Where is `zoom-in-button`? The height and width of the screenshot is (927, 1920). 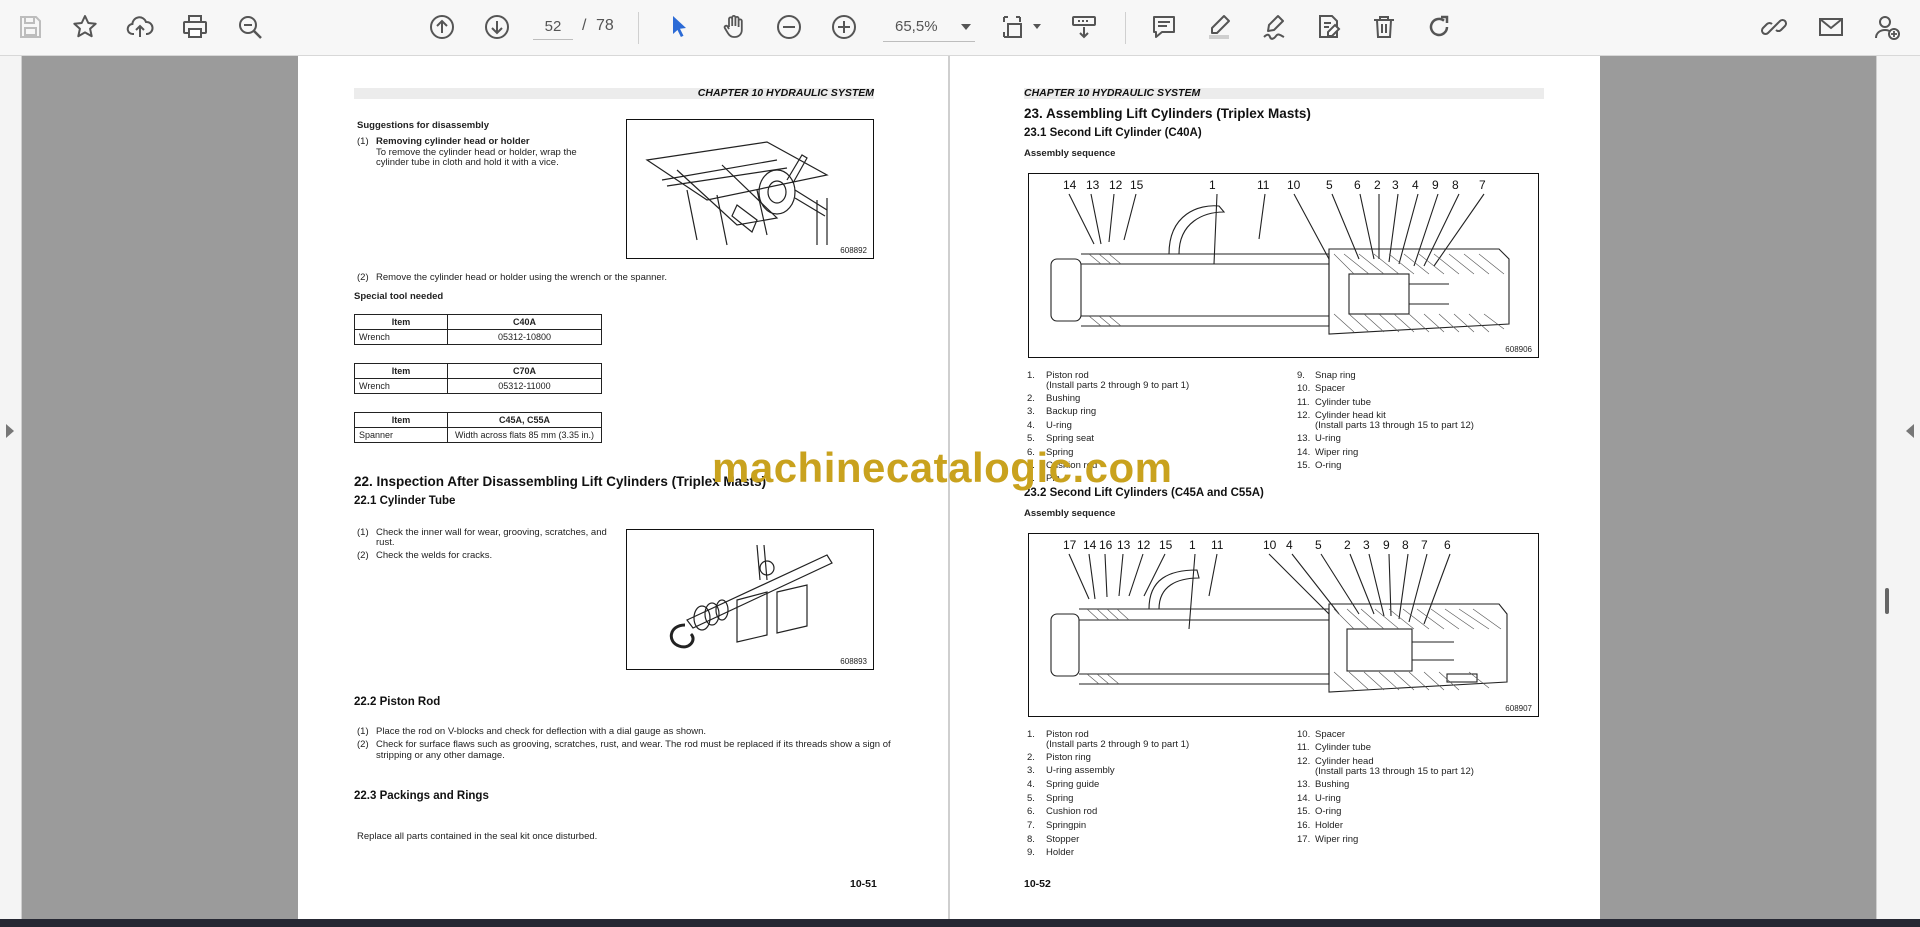 zoom-in-button is located at coordinates (844, 27).